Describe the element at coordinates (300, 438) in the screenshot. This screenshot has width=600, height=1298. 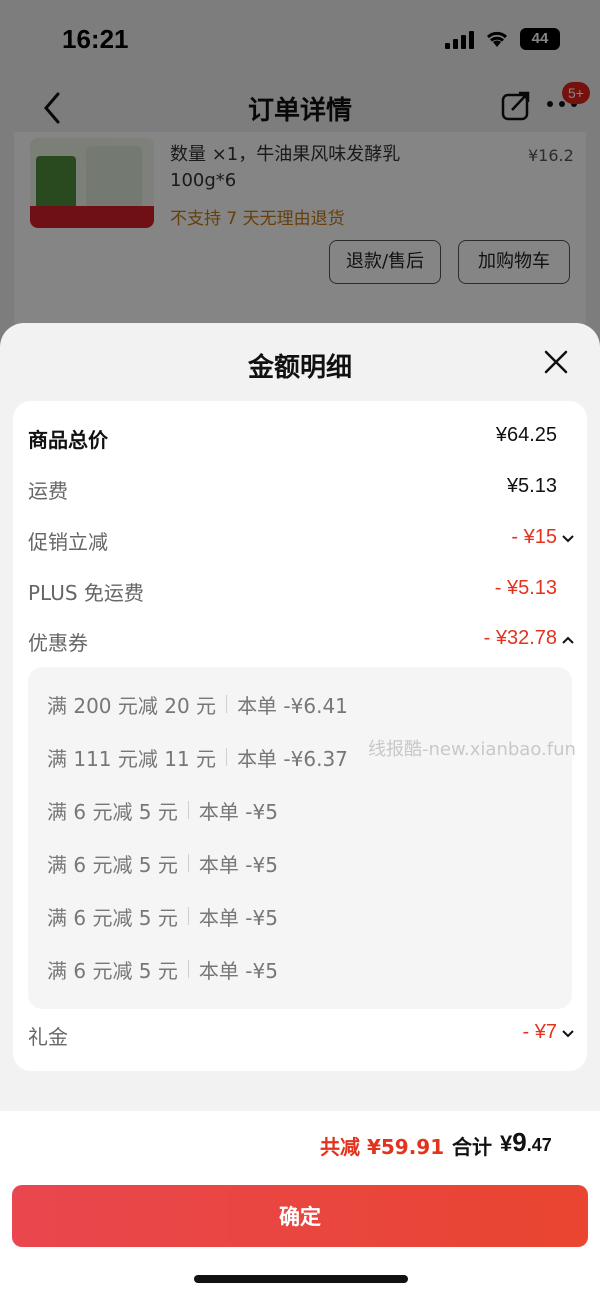
I see `row-total: 商品总价 ¥64.25` at that location.